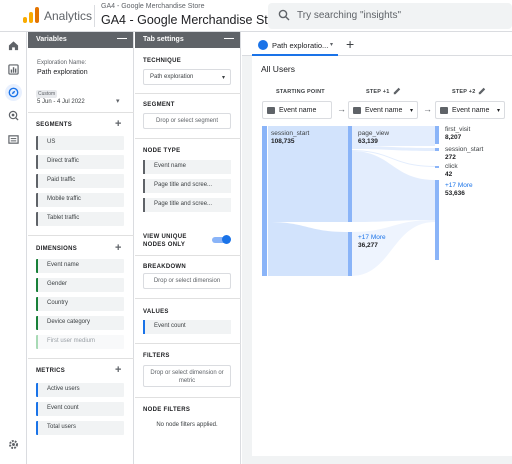  I want to click on node-value: 272, so click(450, 157).